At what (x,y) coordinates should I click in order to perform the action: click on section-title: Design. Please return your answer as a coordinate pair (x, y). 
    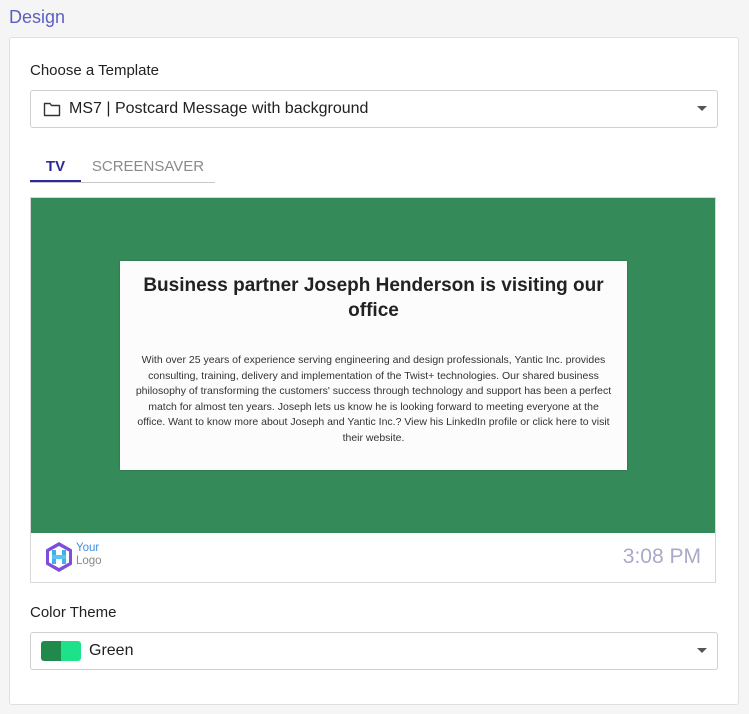
    Looking at the image, I should click on (37, 17).